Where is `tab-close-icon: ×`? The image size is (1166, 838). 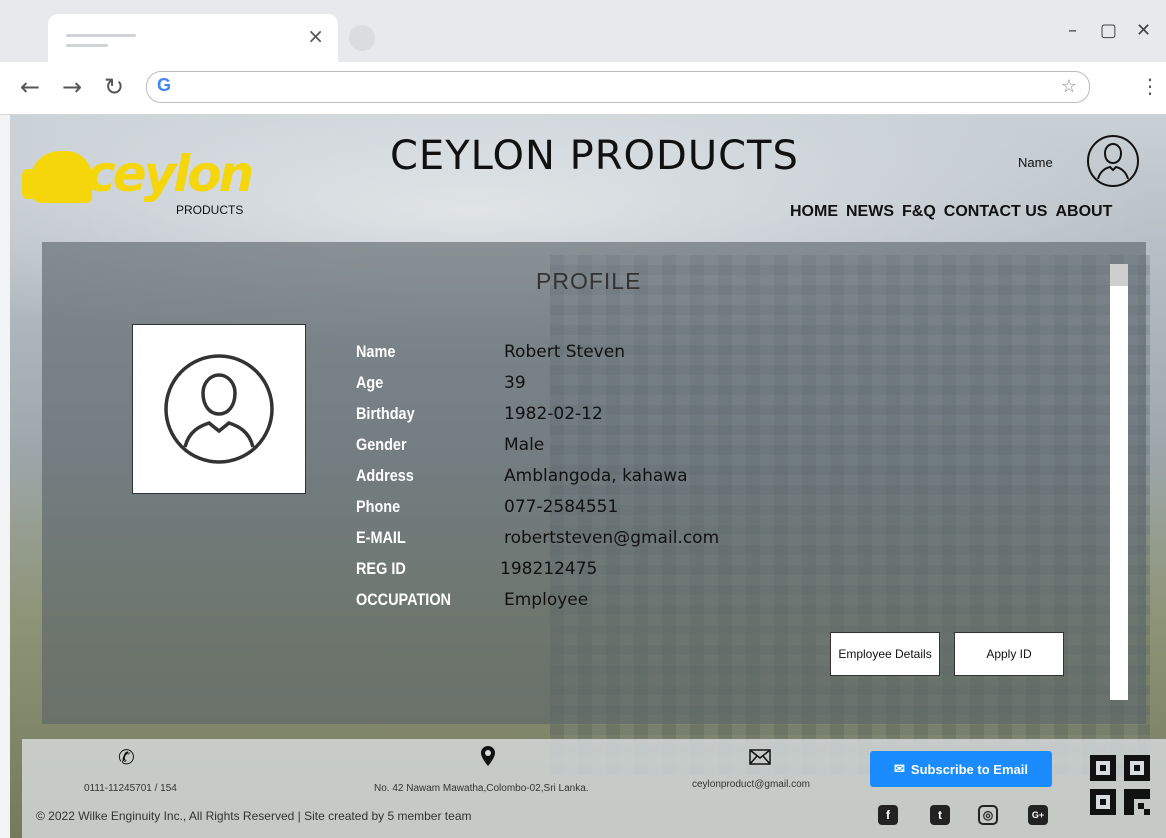 tab-close-icon: × is located at coordinates (315, 36).